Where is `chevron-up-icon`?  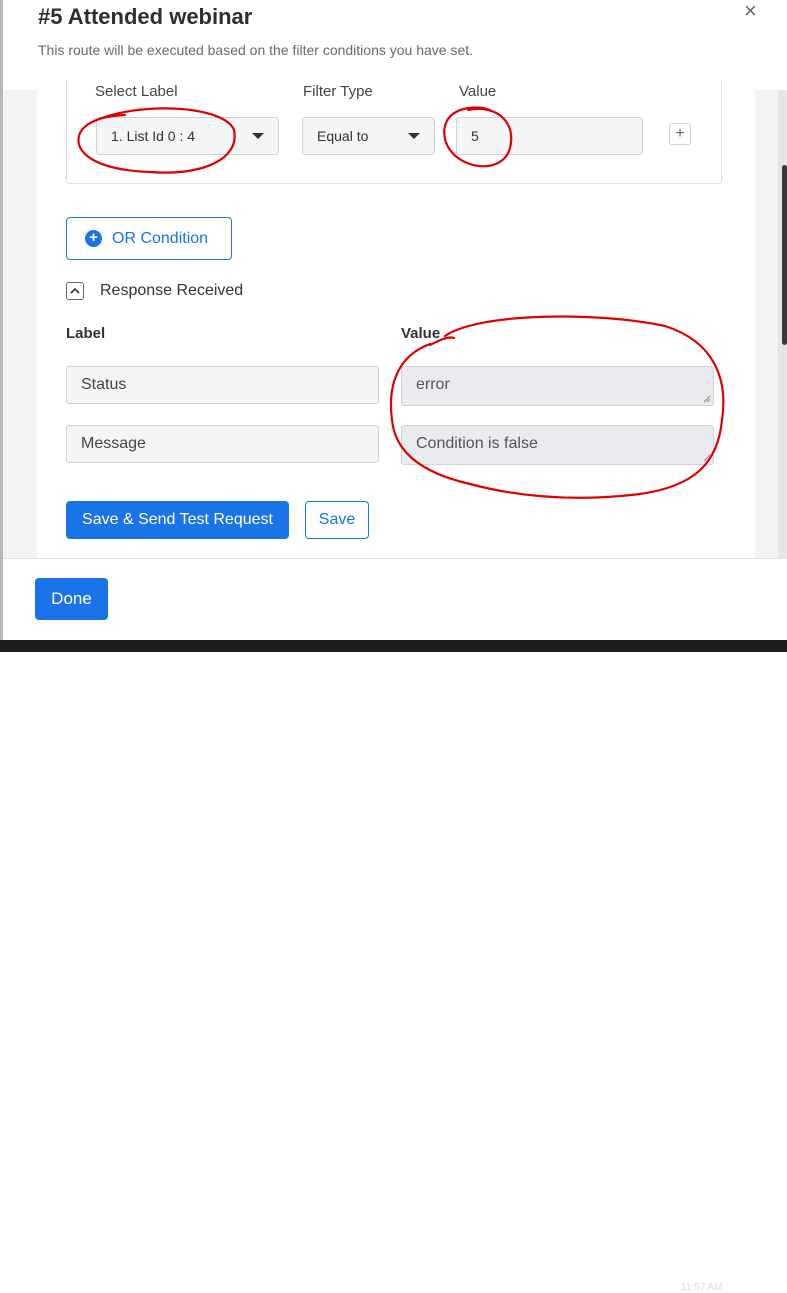
chevron-up-icon is located at coordinates (75, 290).